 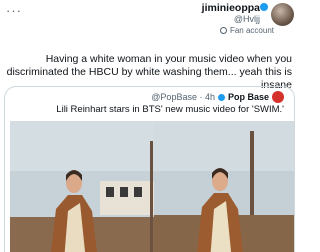 I want to click on quoted-tweet-header: @PopBase · 4h Pop Base, so click(x=217, y=97).